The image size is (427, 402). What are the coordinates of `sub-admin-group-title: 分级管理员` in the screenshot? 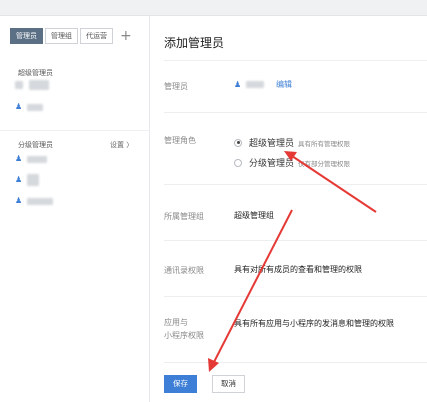 It's located at (35, 145).